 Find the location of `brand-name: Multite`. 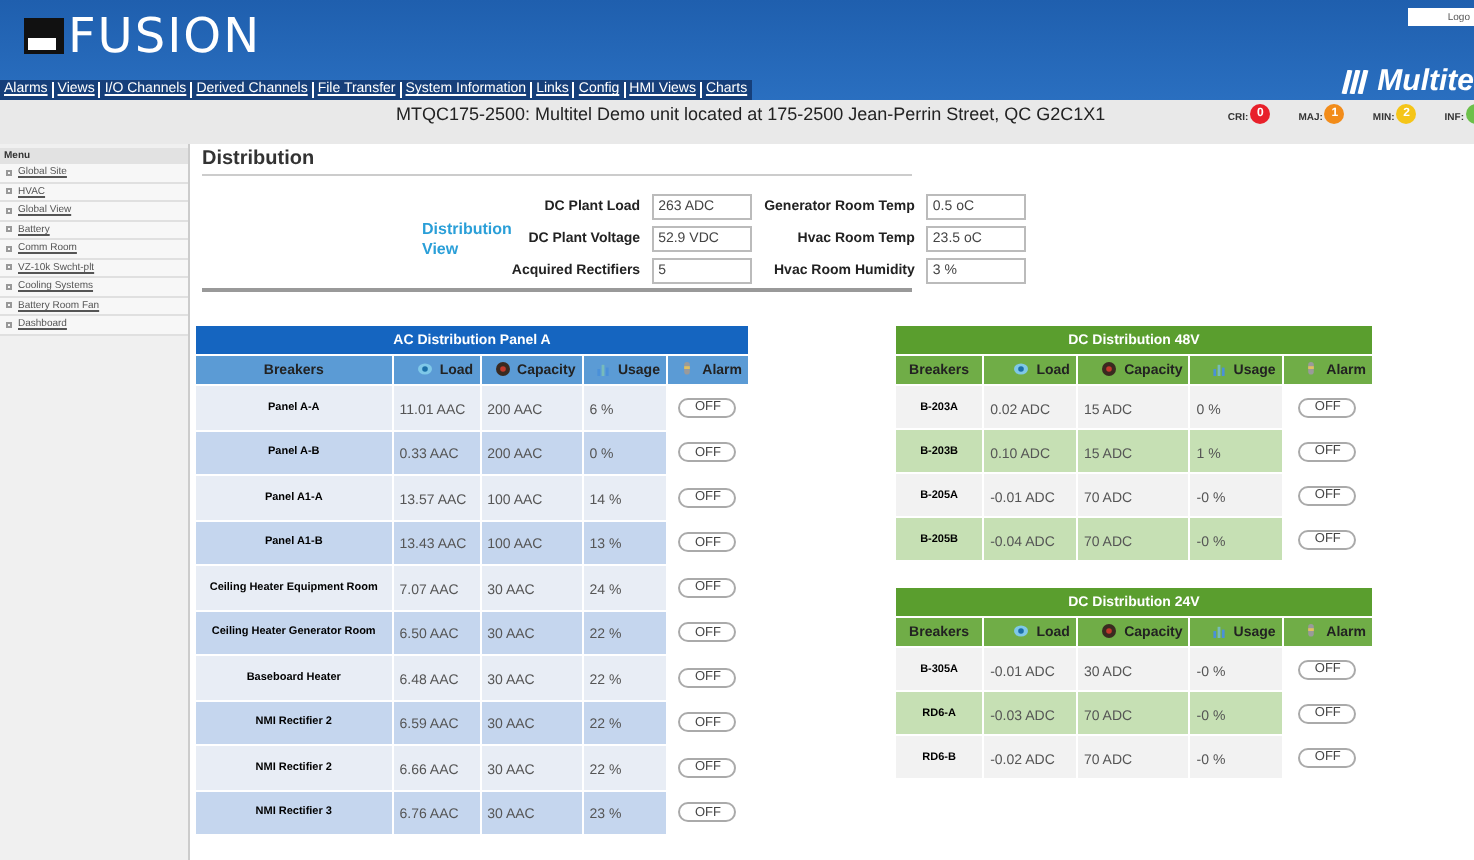

brand-name: Multite is located at coordinates (1425, 82).